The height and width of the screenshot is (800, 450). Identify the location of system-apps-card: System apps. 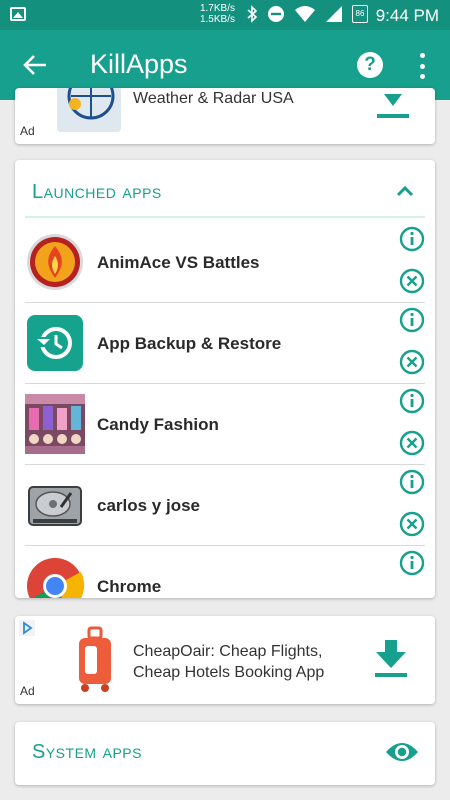
(225, 753).